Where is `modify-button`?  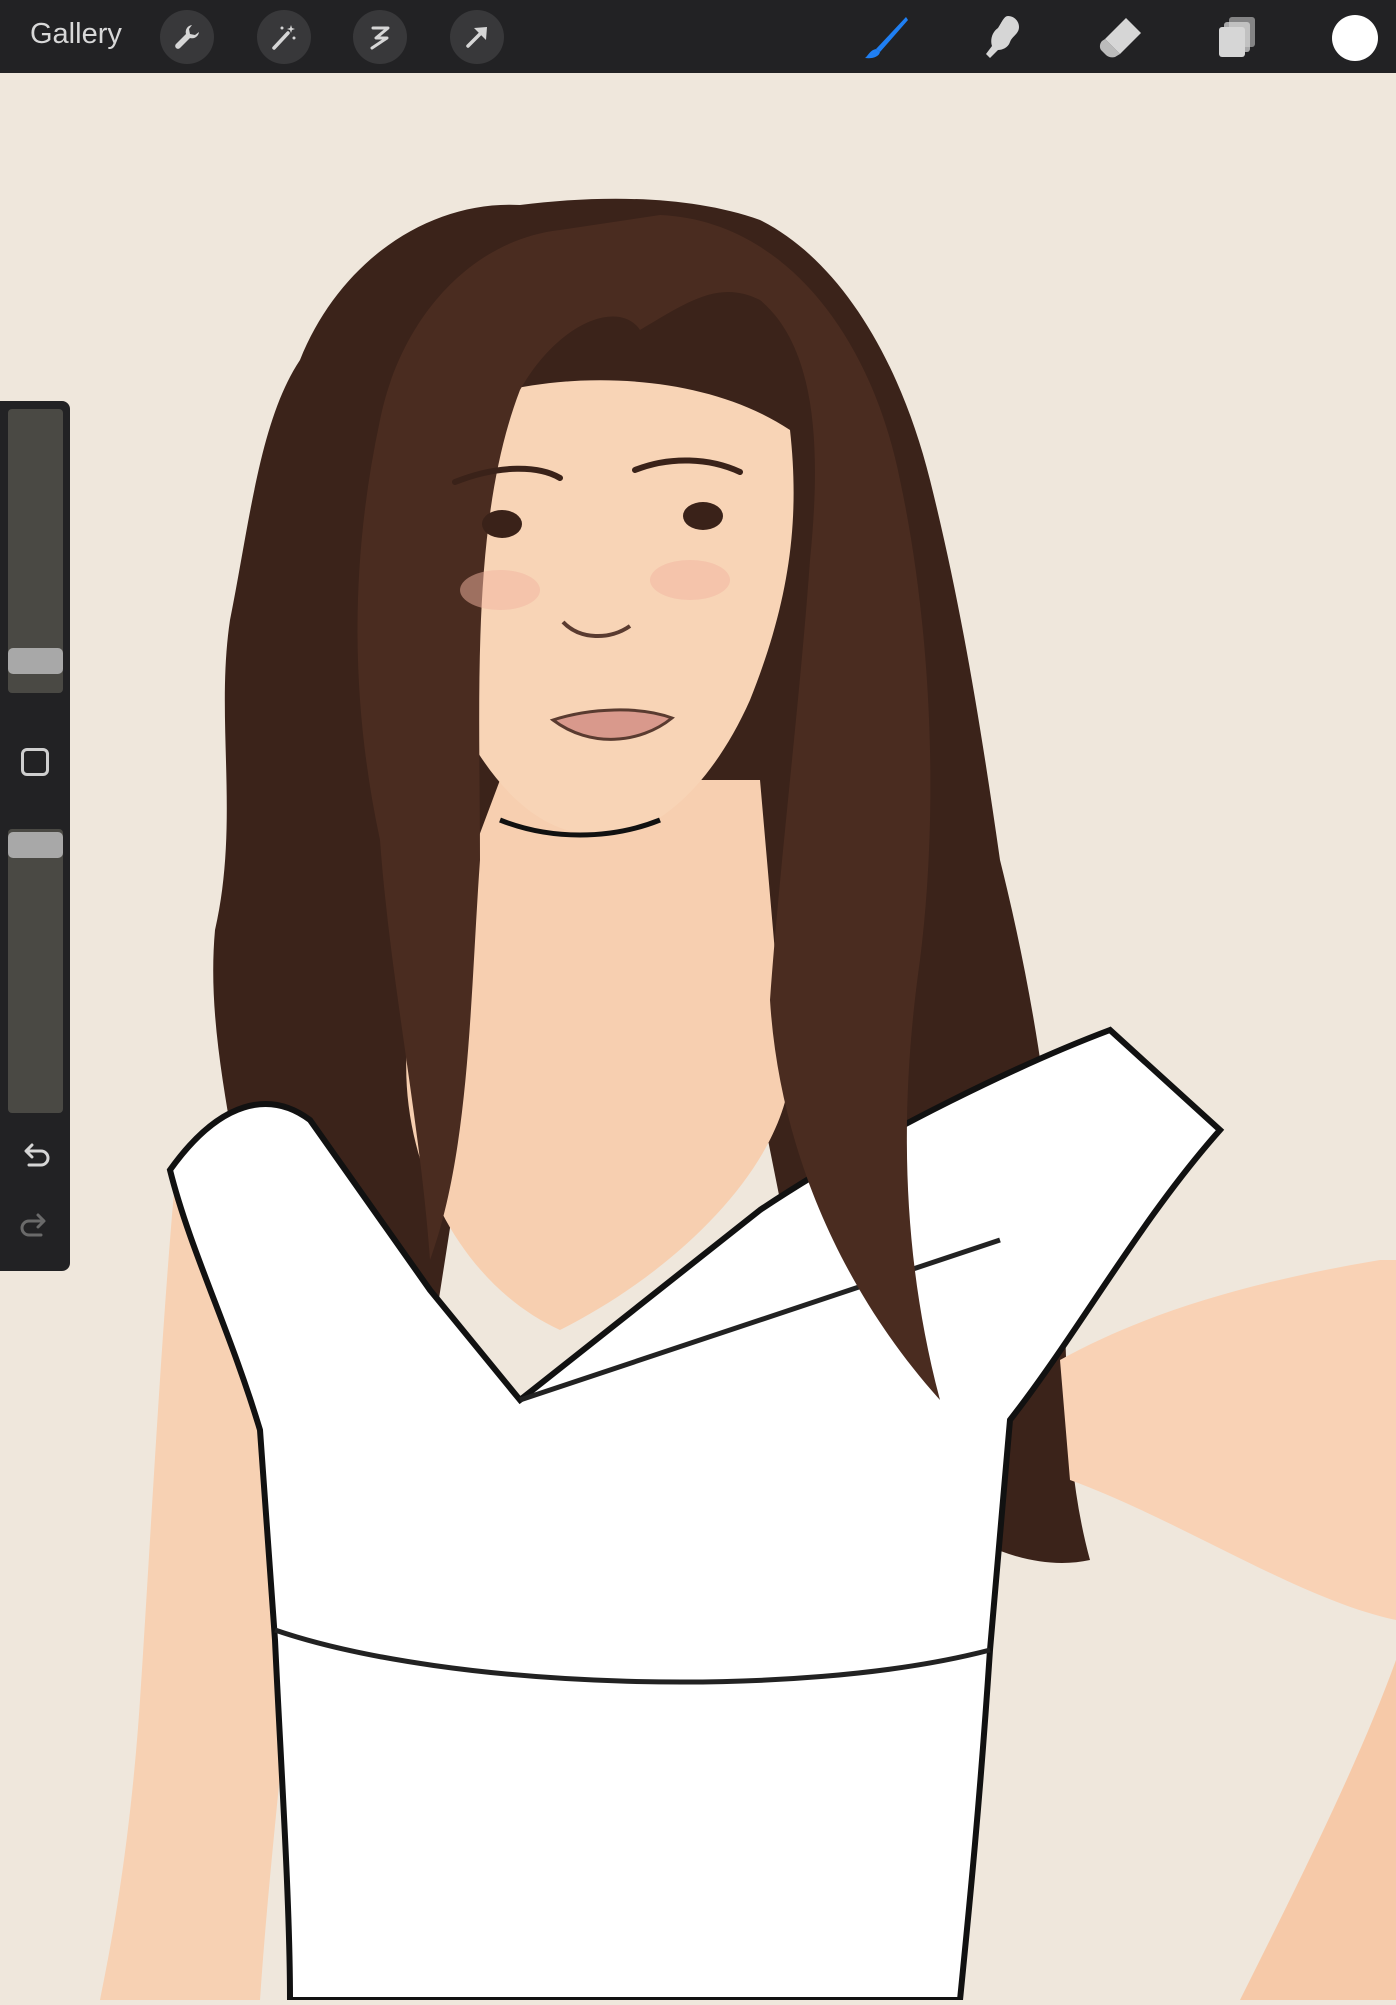
modify-button is located at coordinates (35, 762).